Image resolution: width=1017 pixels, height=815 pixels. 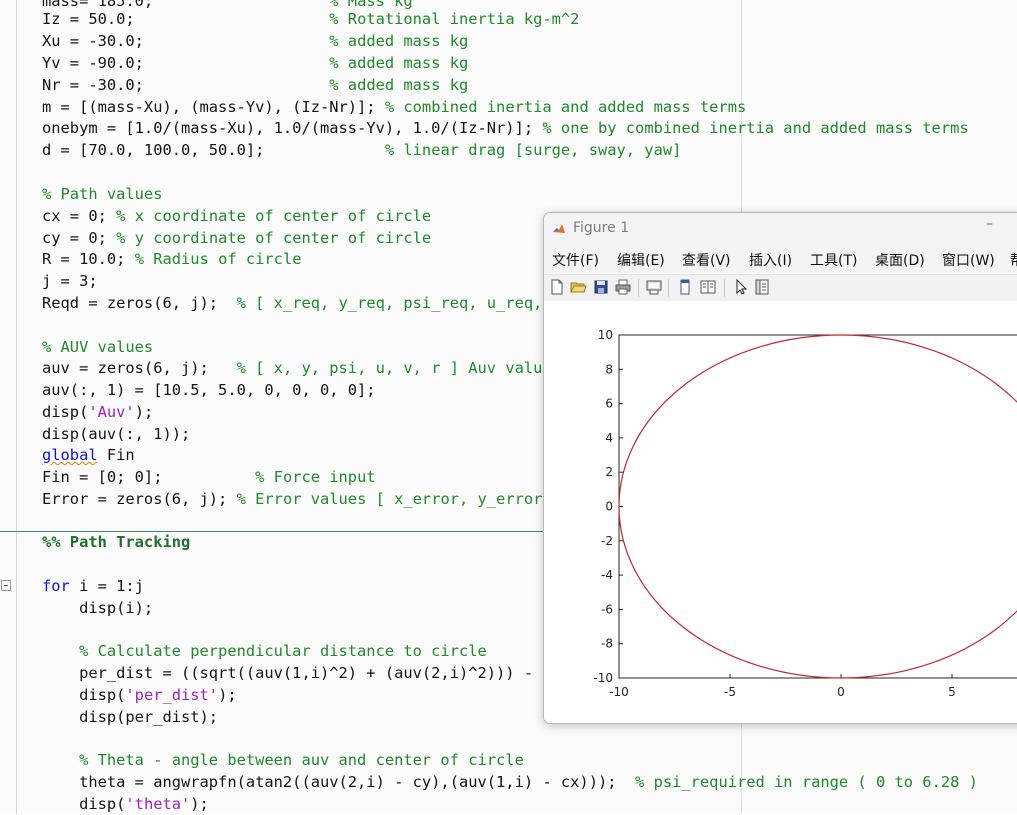 I want to click on code-line: % Path values, so click(x=102, y=194).